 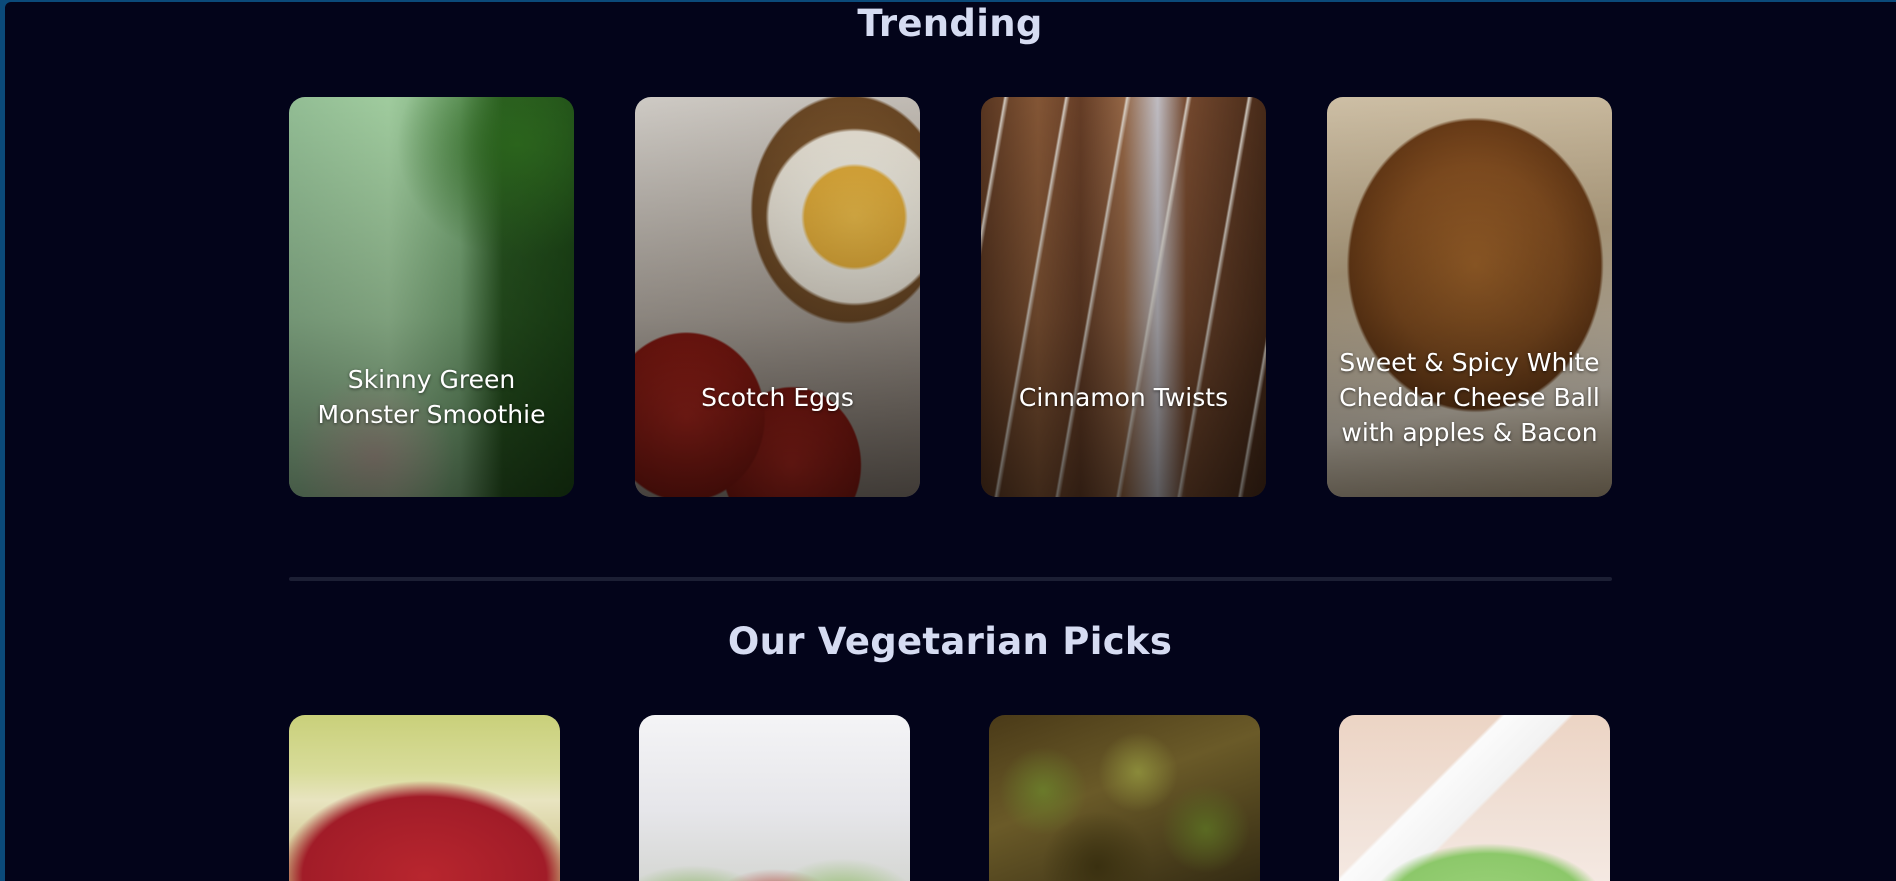 I want to click on recipe-card-cinnamon-twists: Cinnamon Twists, so click(x=1123, y=297).